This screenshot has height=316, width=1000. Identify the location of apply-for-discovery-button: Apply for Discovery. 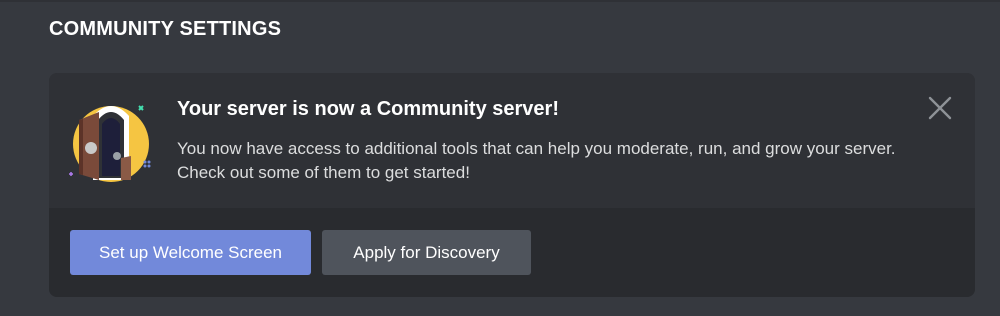
(426, 252).